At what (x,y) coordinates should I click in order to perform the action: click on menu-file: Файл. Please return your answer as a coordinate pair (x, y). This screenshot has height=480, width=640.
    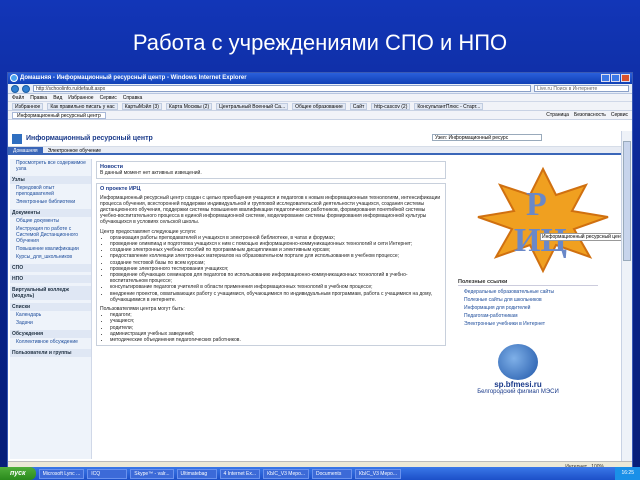
    Looking at the image, I should click on (18, 97).